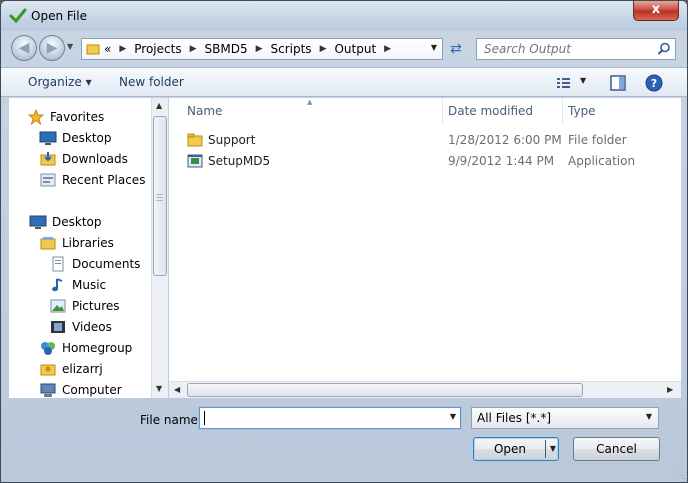 The image size is (688, 483). I want to click on help-icon: ?, so click(654, 83).